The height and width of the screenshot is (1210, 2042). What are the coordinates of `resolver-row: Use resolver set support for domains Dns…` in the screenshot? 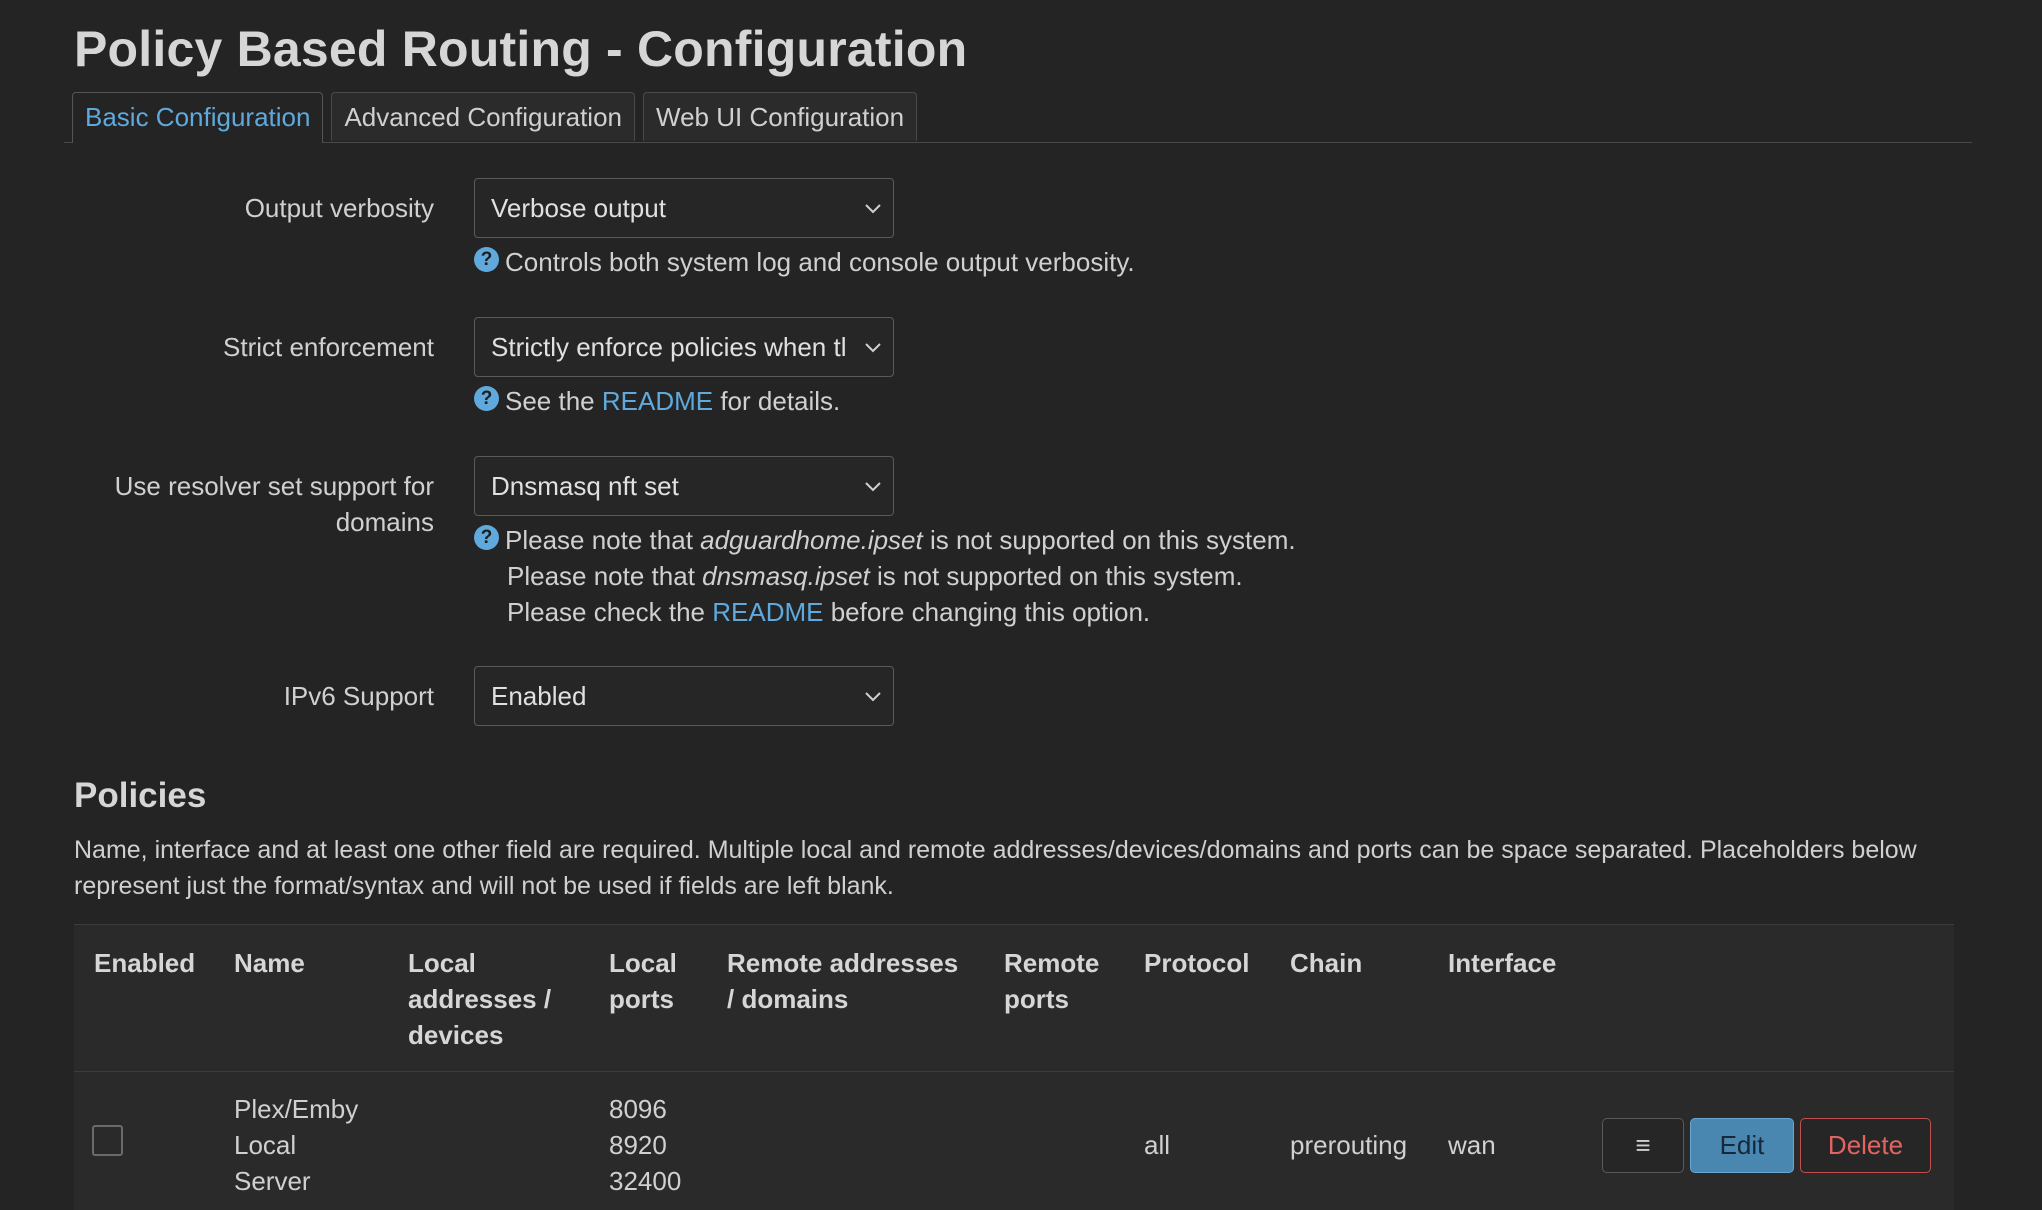 It's located at (974, 546).